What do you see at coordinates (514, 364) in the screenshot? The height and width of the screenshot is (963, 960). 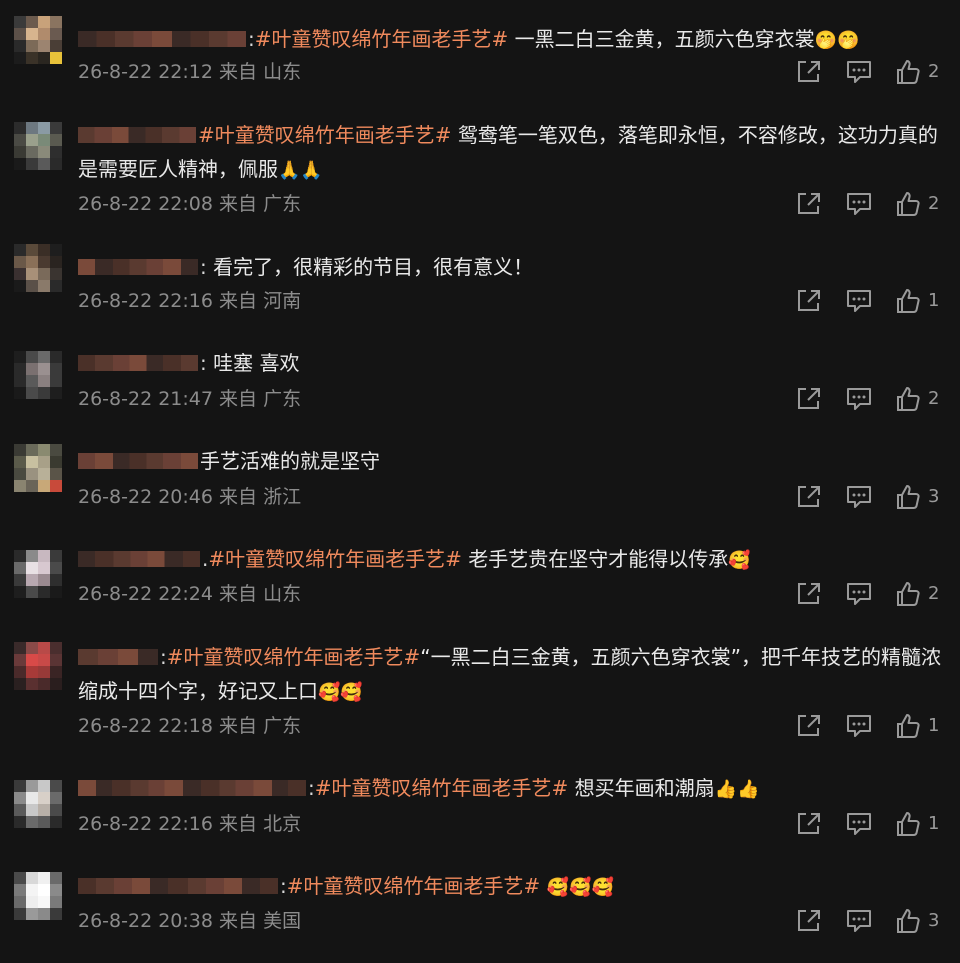 I see `comment-text: : 哇塞 喜欢` at bounding box center [514, 364].